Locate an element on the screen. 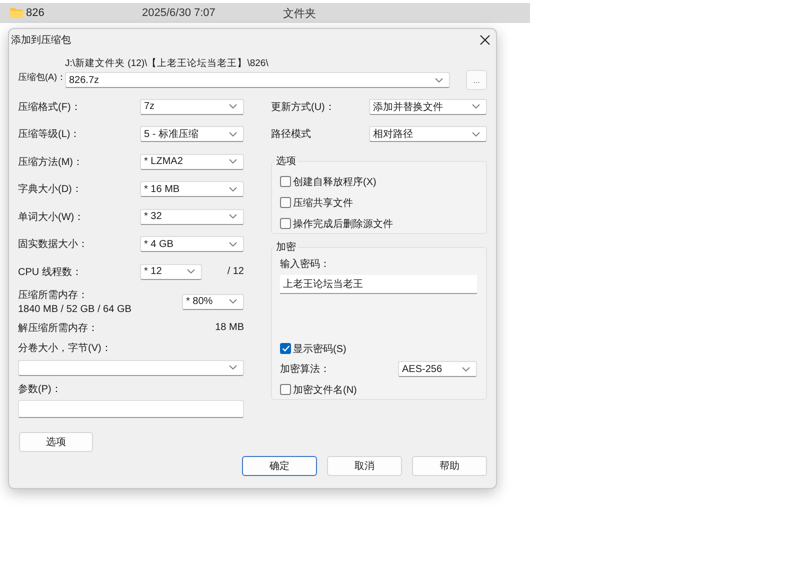  file-date: 2025/6/30 7:07 is located at coordinates (179, 13).